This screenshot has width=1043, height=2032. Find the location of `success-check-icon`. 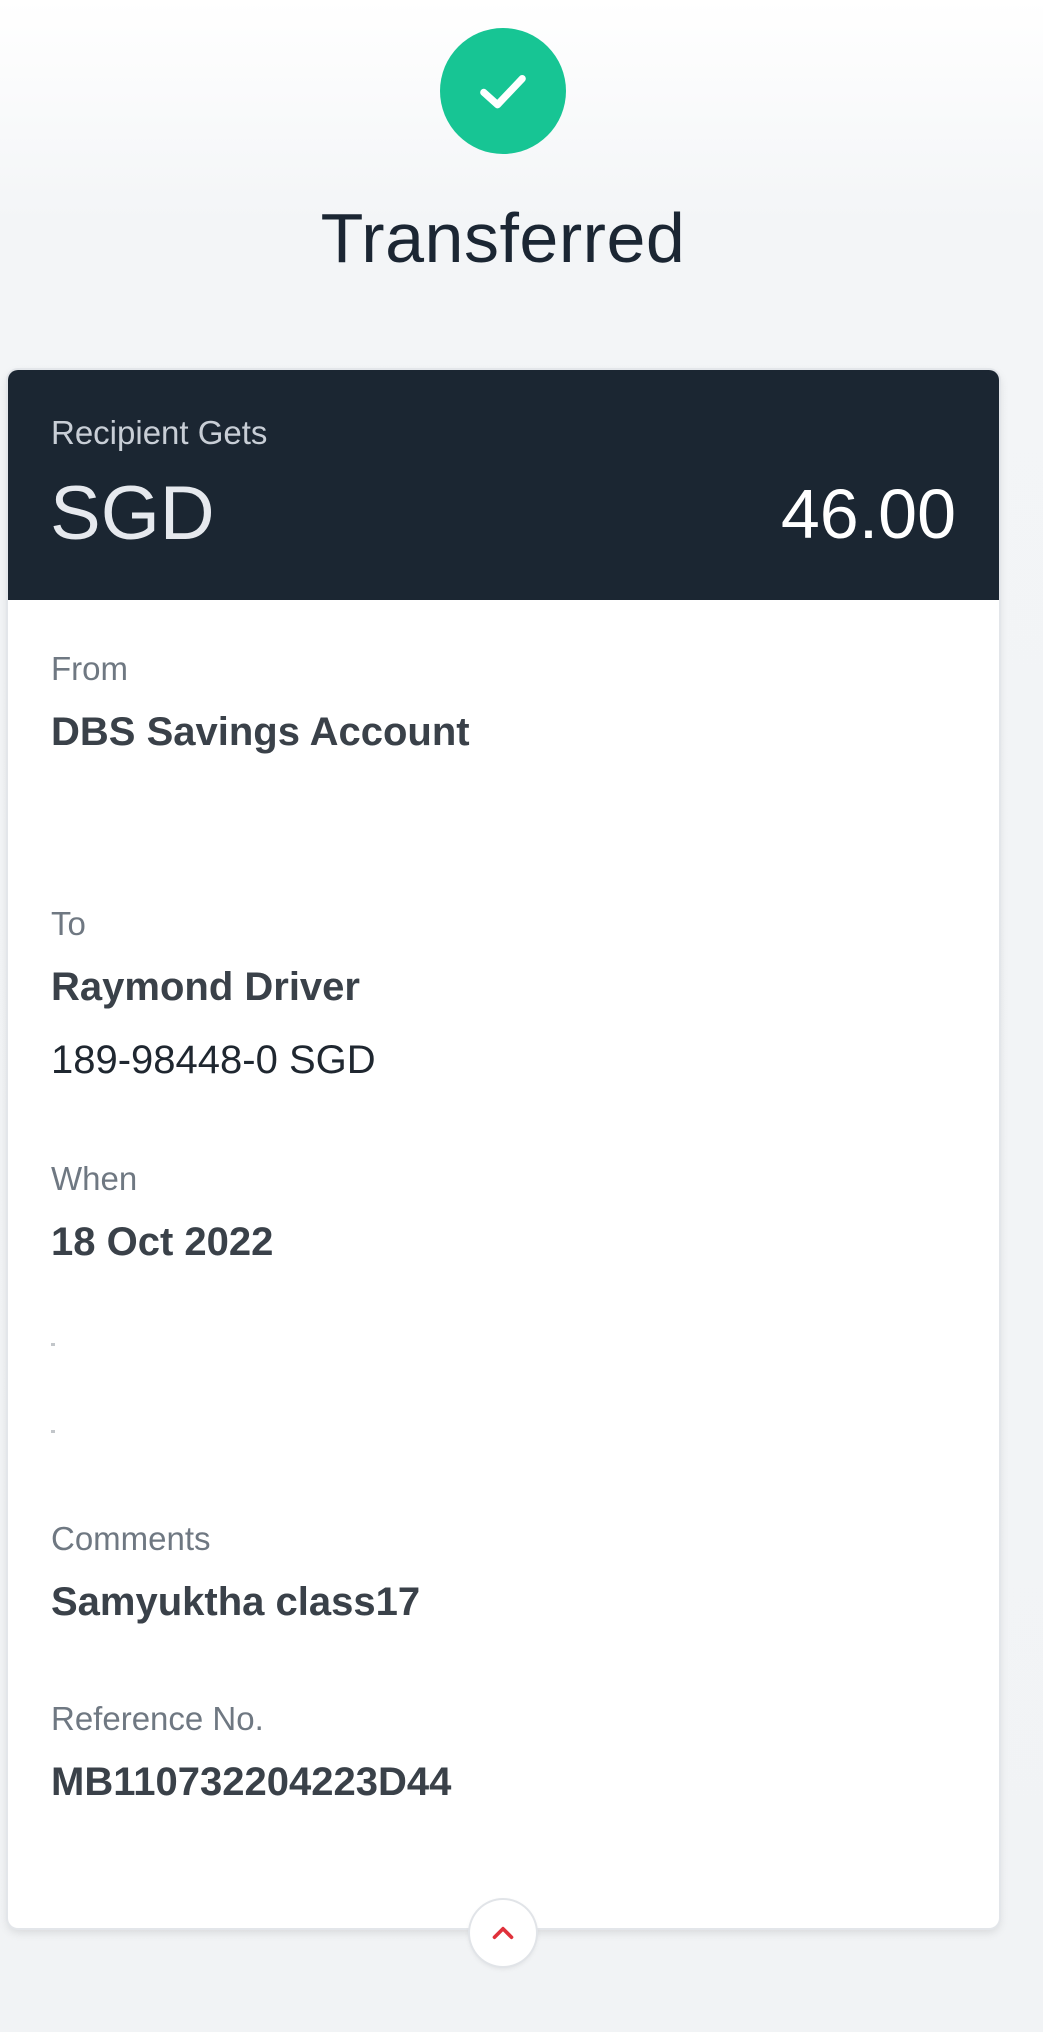

success-check-icon is located at coordinates (503, 91).